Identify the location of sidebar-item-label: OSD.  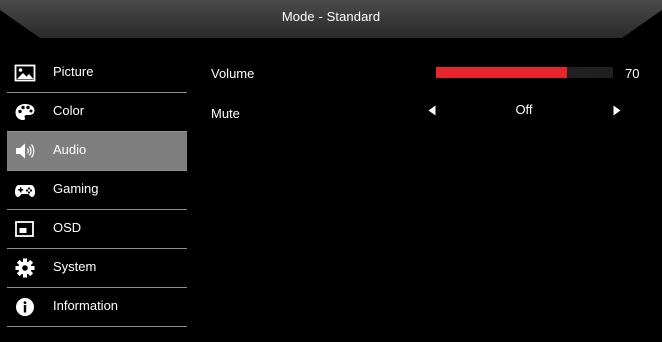
(67, 227).